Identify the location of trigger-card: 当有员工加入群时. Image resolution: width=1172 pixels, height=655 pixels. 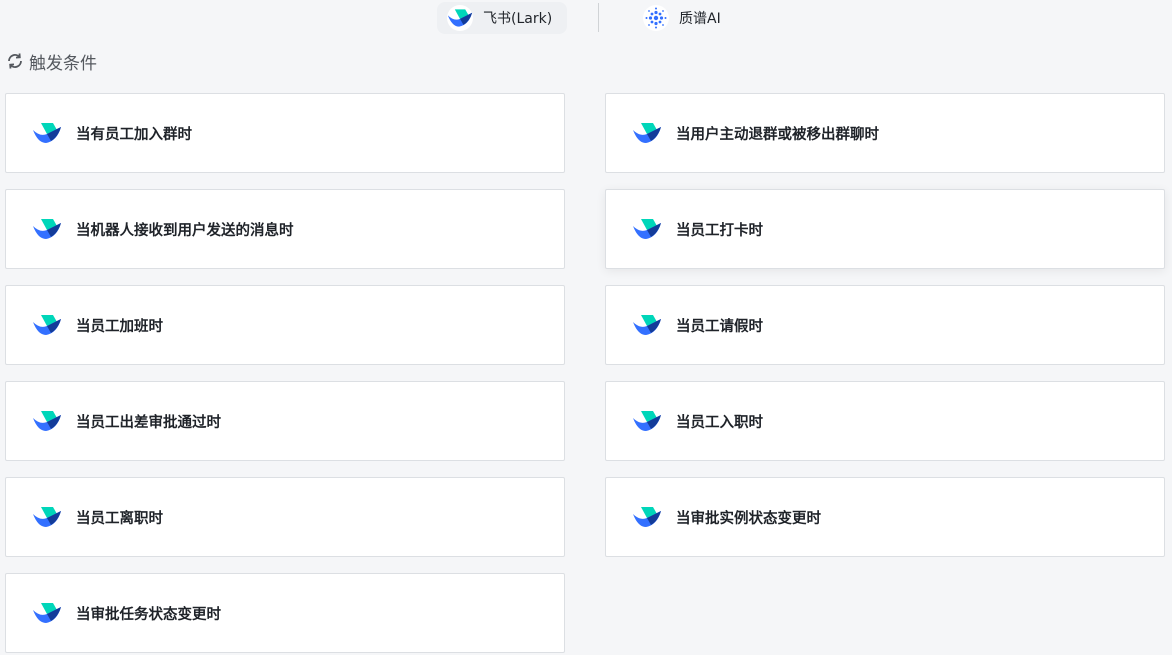
(285, 133).